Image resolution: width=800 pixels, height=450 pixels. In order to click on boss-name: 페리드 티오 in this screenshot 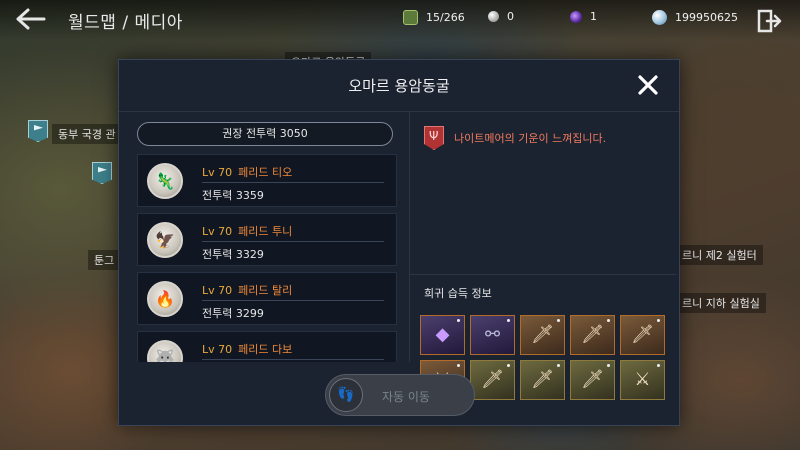, I will do `click(265, 172)`.